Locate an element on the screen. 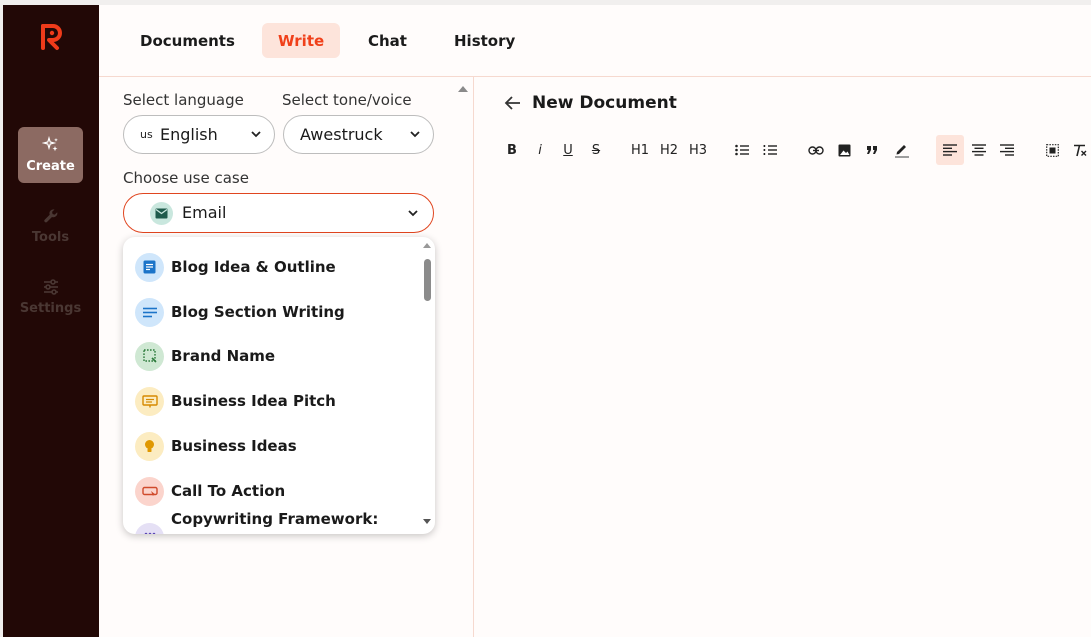  align-left-button is located at coordinates (950, 150).